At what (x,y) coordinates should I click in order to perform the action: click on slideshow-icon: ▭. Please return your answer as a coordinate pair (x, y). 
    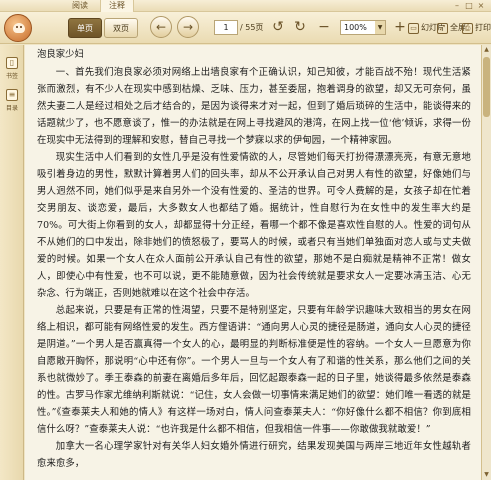
    Looking at the image, I should click on (413, 28).